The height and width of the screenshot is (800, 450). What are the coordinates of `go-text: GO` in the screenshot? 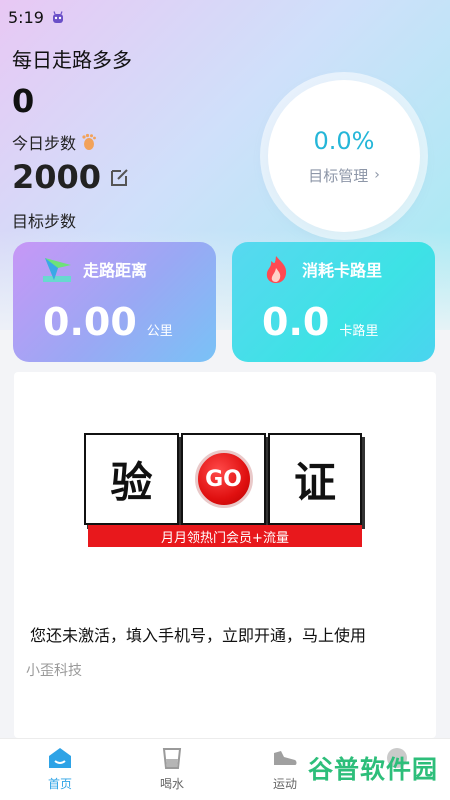 It's located at (223, 479).